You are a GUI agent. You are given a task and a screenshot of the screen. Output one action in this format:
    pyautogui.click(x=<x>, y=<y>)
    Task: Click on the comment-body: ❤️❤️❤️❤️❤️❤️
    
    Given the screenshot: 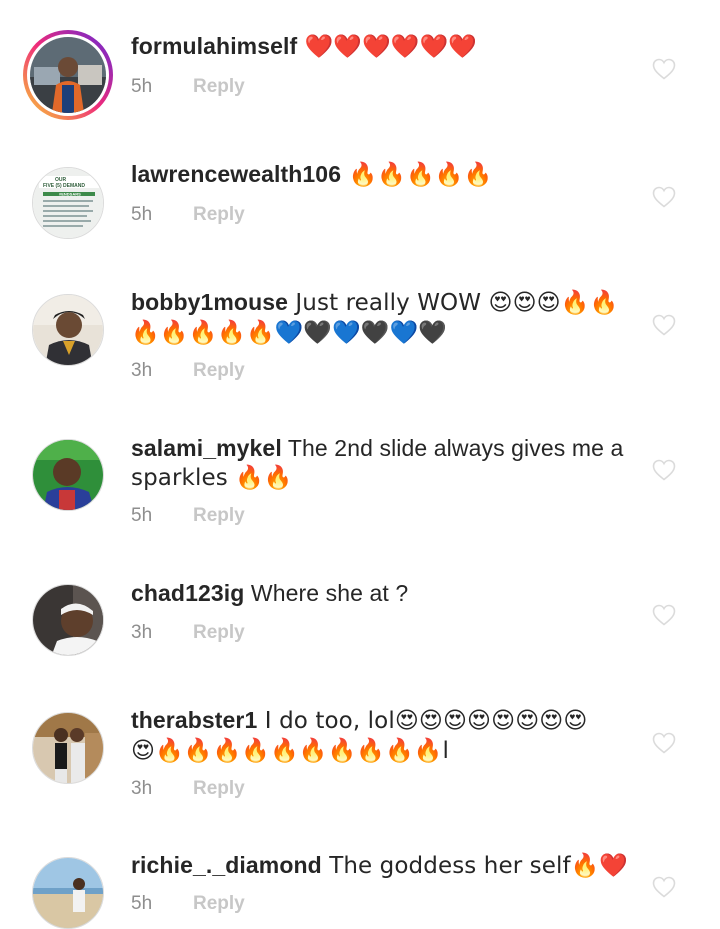 What is the action you would take?
    pyautogui.click(x=387, y=47)
    